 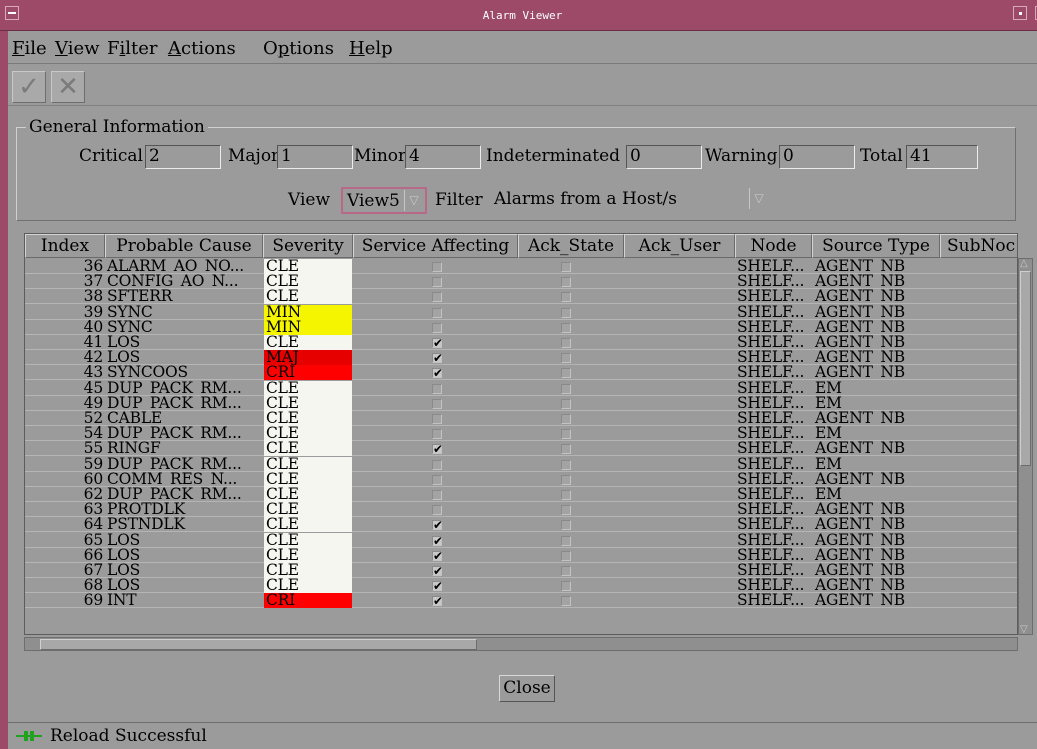 I want to click on scroll-down-icon: ▽, so click(x=1024, y=629).